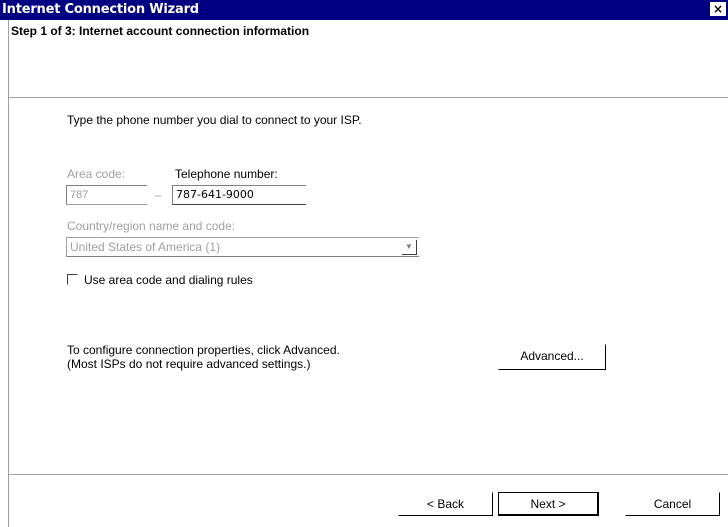 This screenshot has width=728, height=527. I want to click on back-button: < Back, so click(445, 504).